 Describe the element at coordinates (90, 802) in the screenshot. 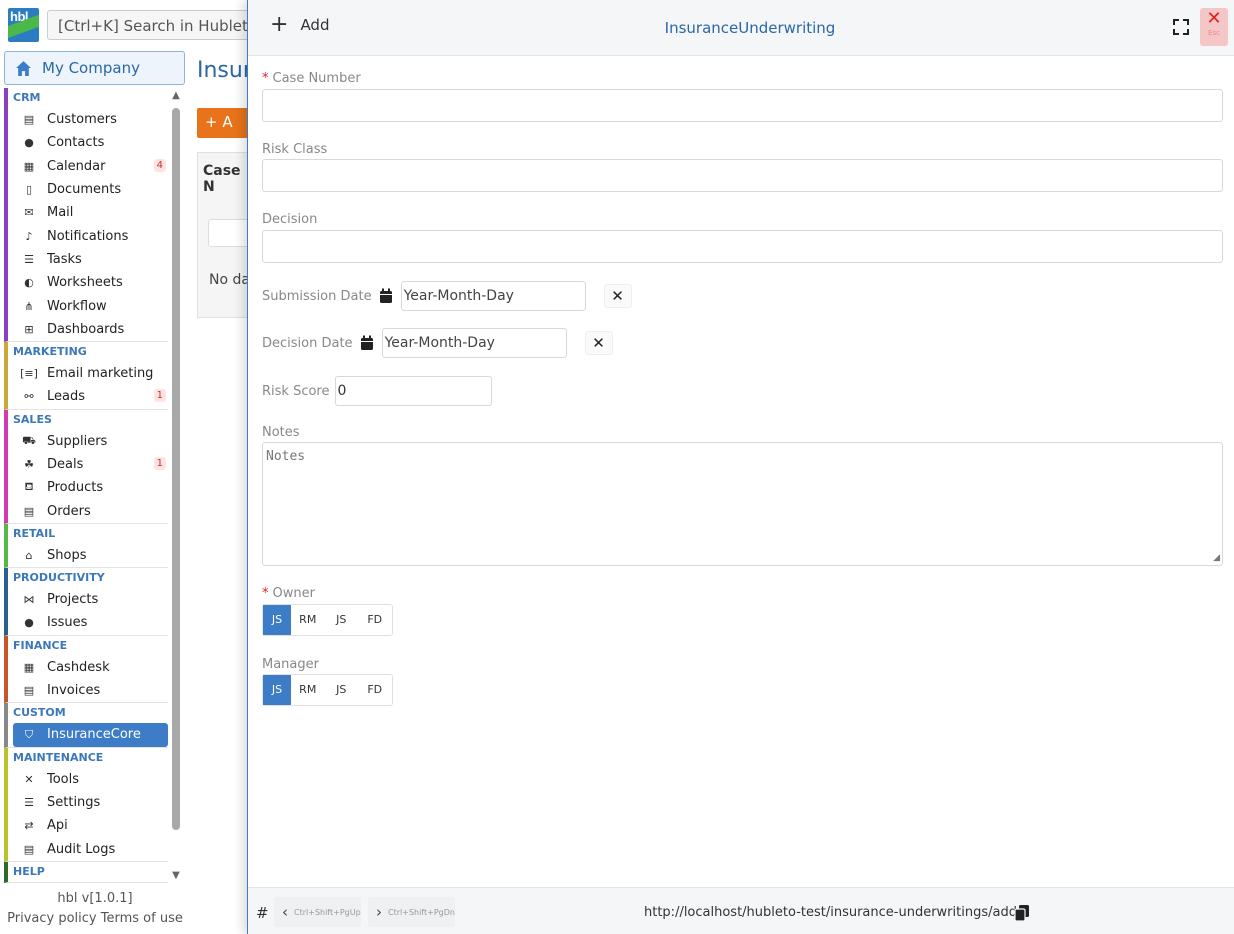

I see `sidebar-item-settings: ☰ Settings` at that location.